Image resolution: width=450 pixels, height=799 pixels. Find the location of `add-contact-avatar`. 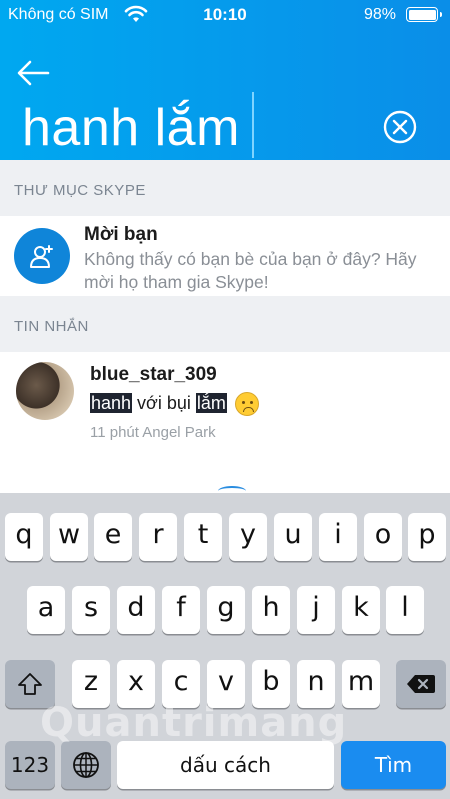

add-contact-avatar is located at coordinates (42, 256).